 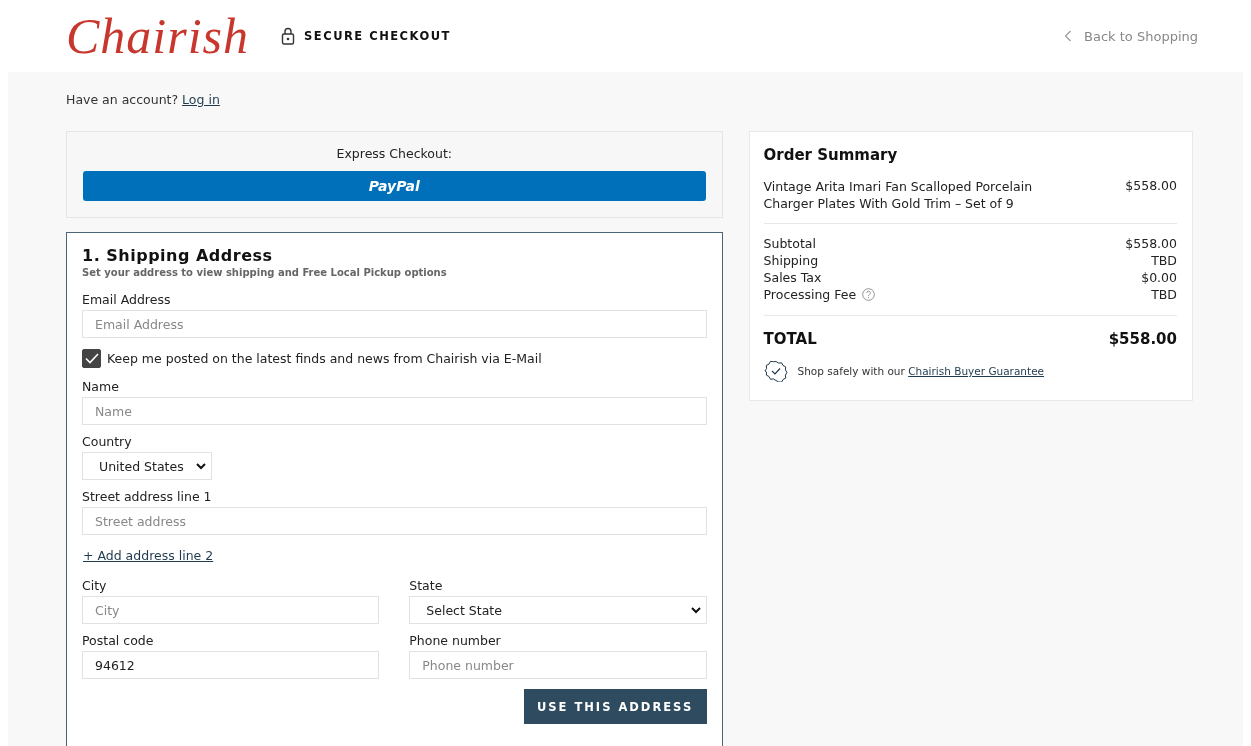 I want to click on total-value: $558.00, so click(x=1142, y=339).